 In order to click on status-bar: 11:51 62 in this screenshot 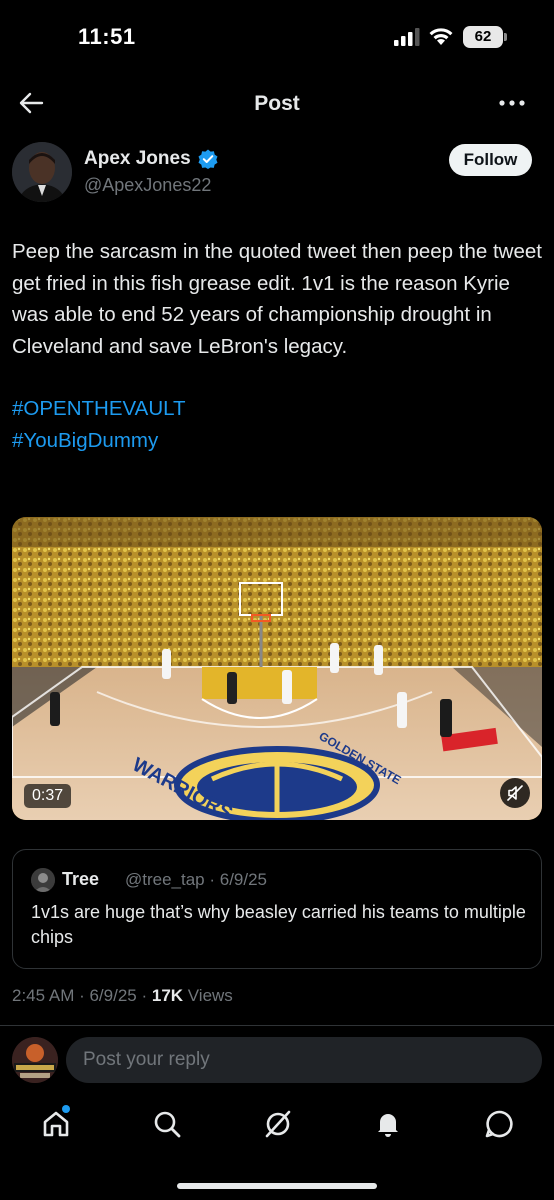, I will do `click(277, 36)`.